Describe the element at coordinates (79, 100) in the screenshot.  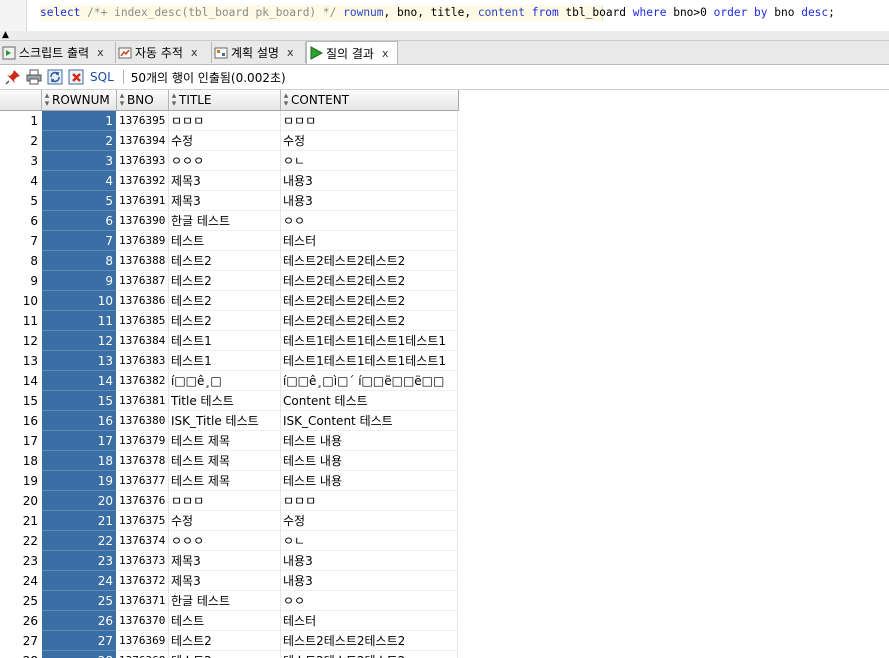
I see `column-header-rownum: ▴ ▾ ROWNUM` at that location.